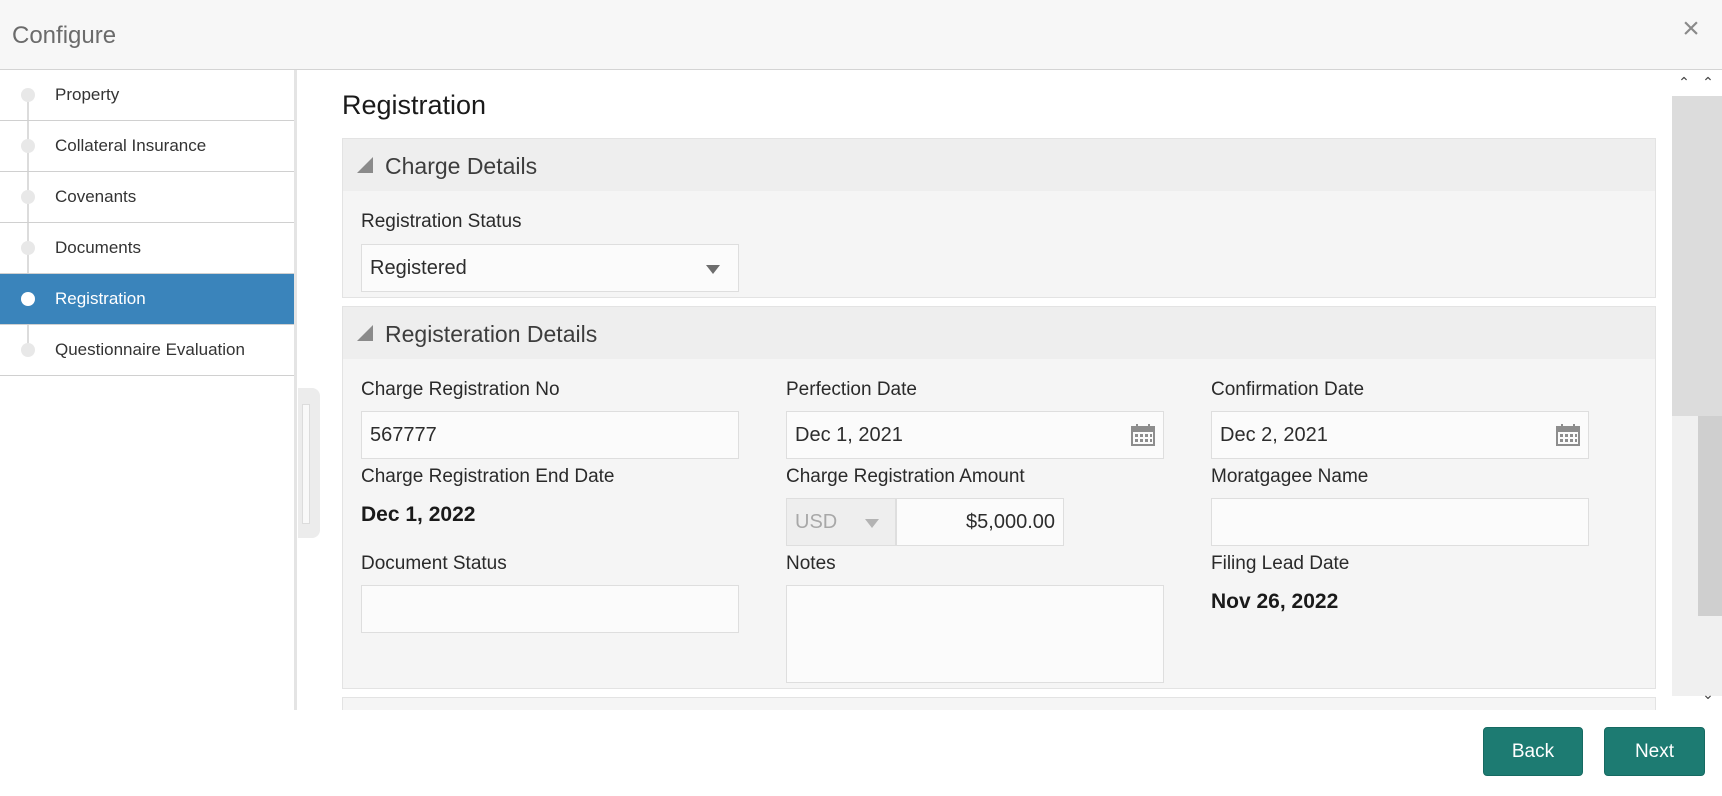 This screenshot has width=1722, height=796. I want to click on close-icon: ×, so click(1691, 29).